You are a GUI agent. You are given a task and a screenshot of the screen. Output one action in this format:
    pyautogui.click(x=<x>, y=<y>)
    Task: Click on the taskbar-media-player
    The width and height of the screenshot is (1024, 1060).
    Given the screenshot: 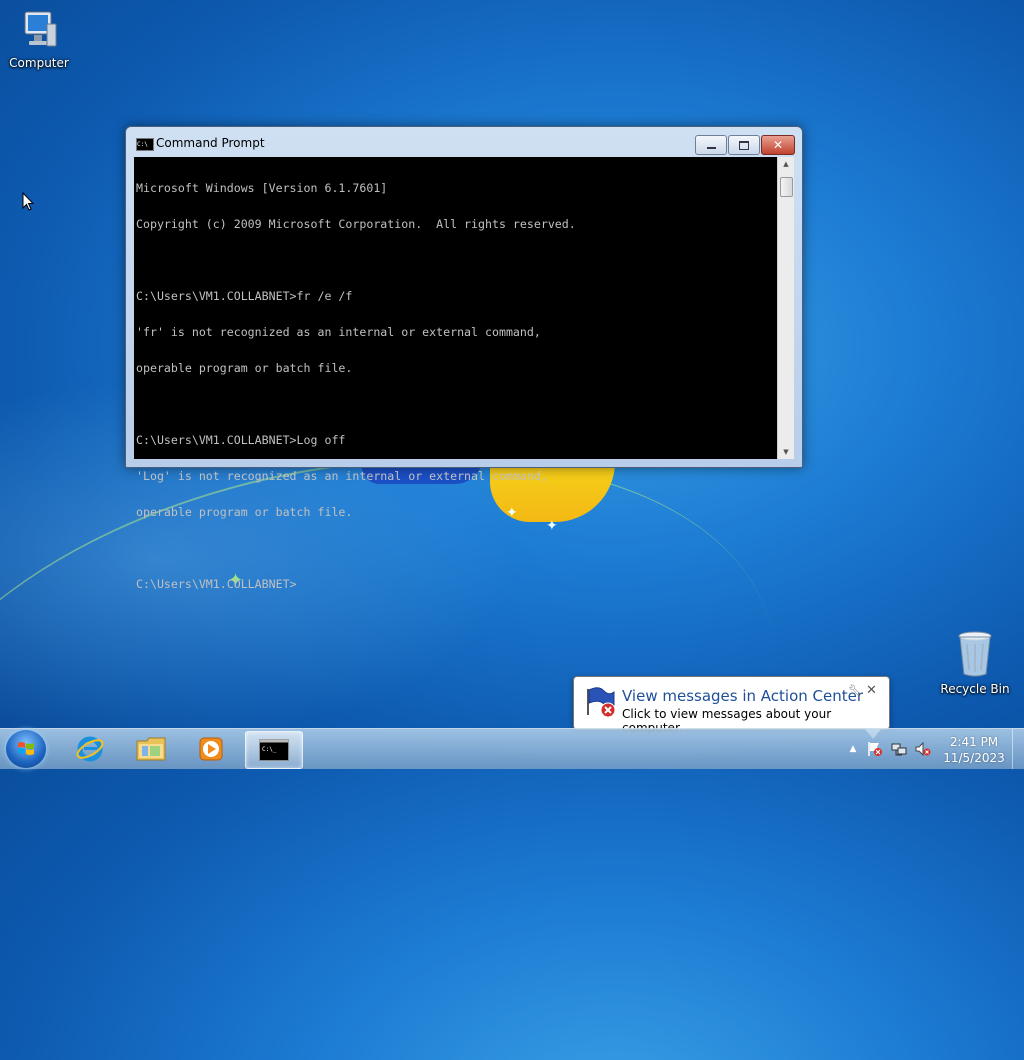 What is the action you would take?
    pyautogui.click(x=211, y=749)
    